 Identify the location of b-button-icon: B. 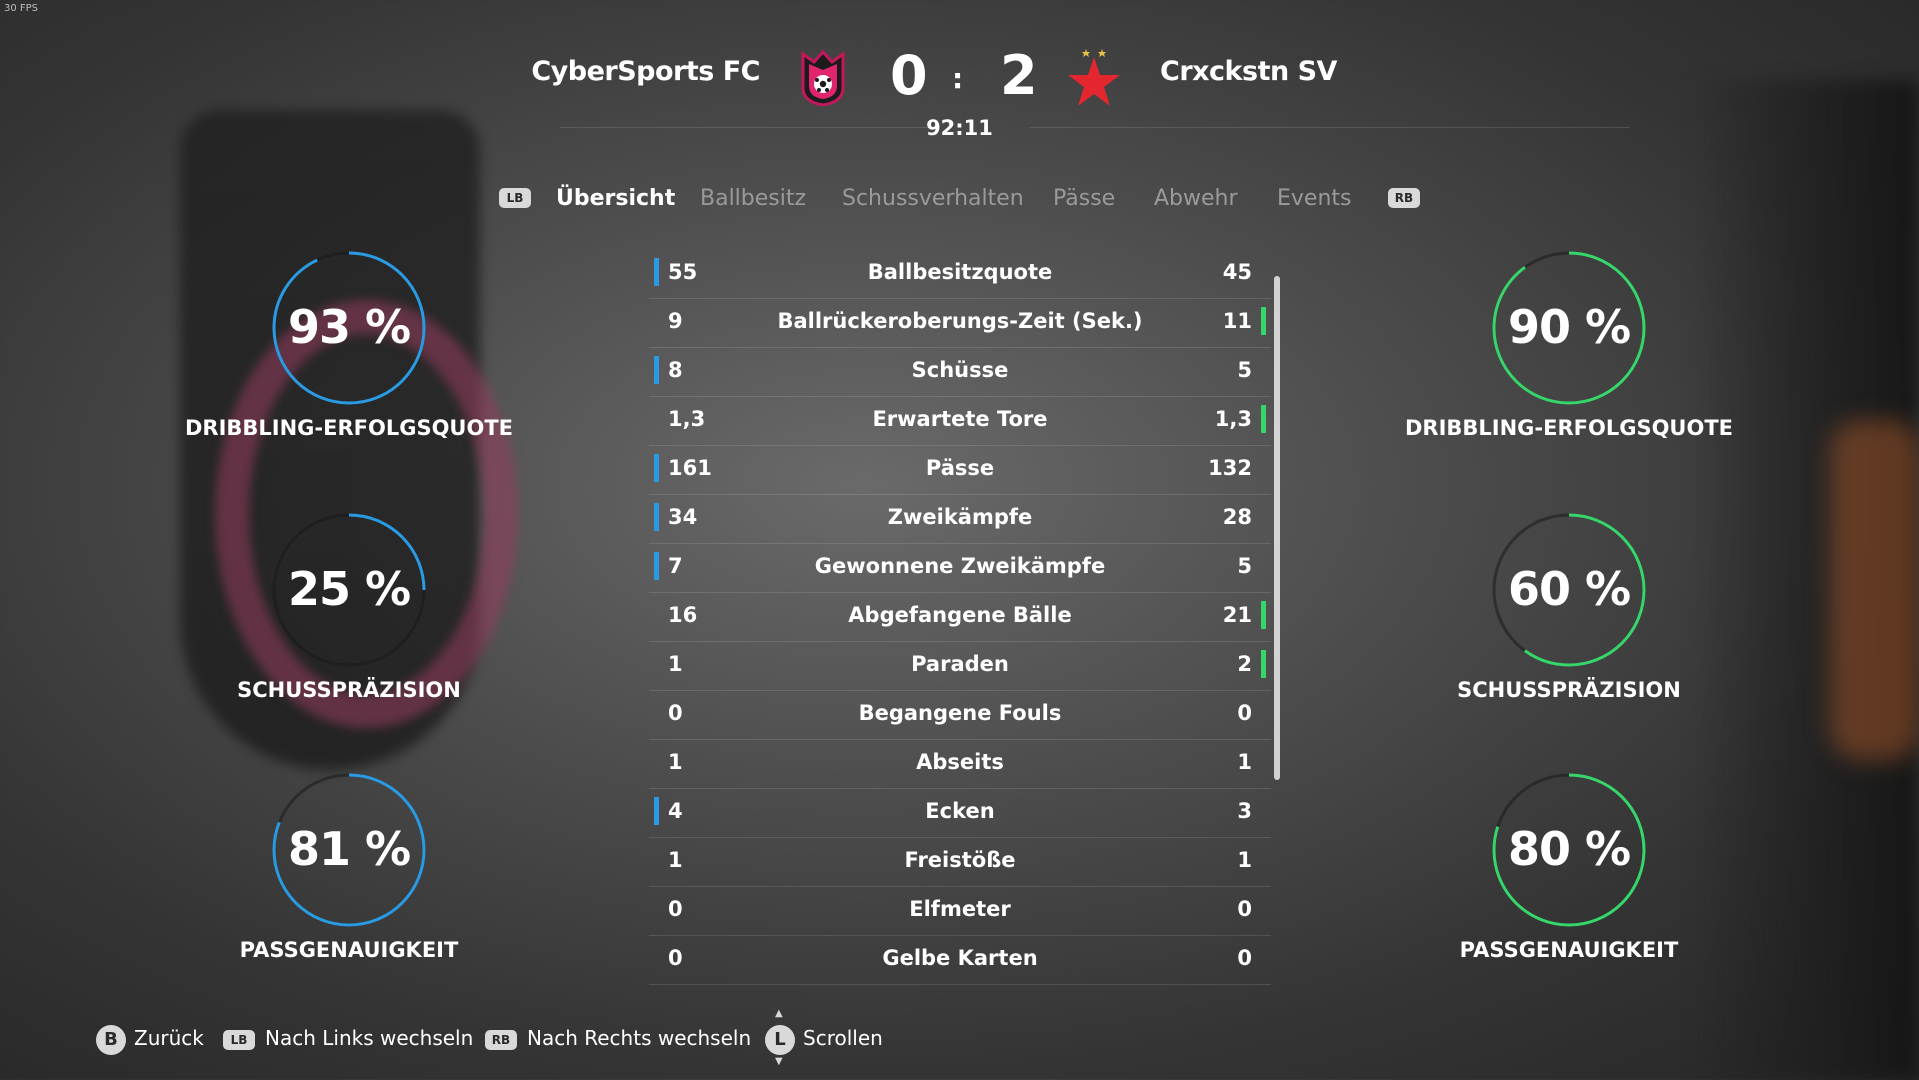
(111, 1040).